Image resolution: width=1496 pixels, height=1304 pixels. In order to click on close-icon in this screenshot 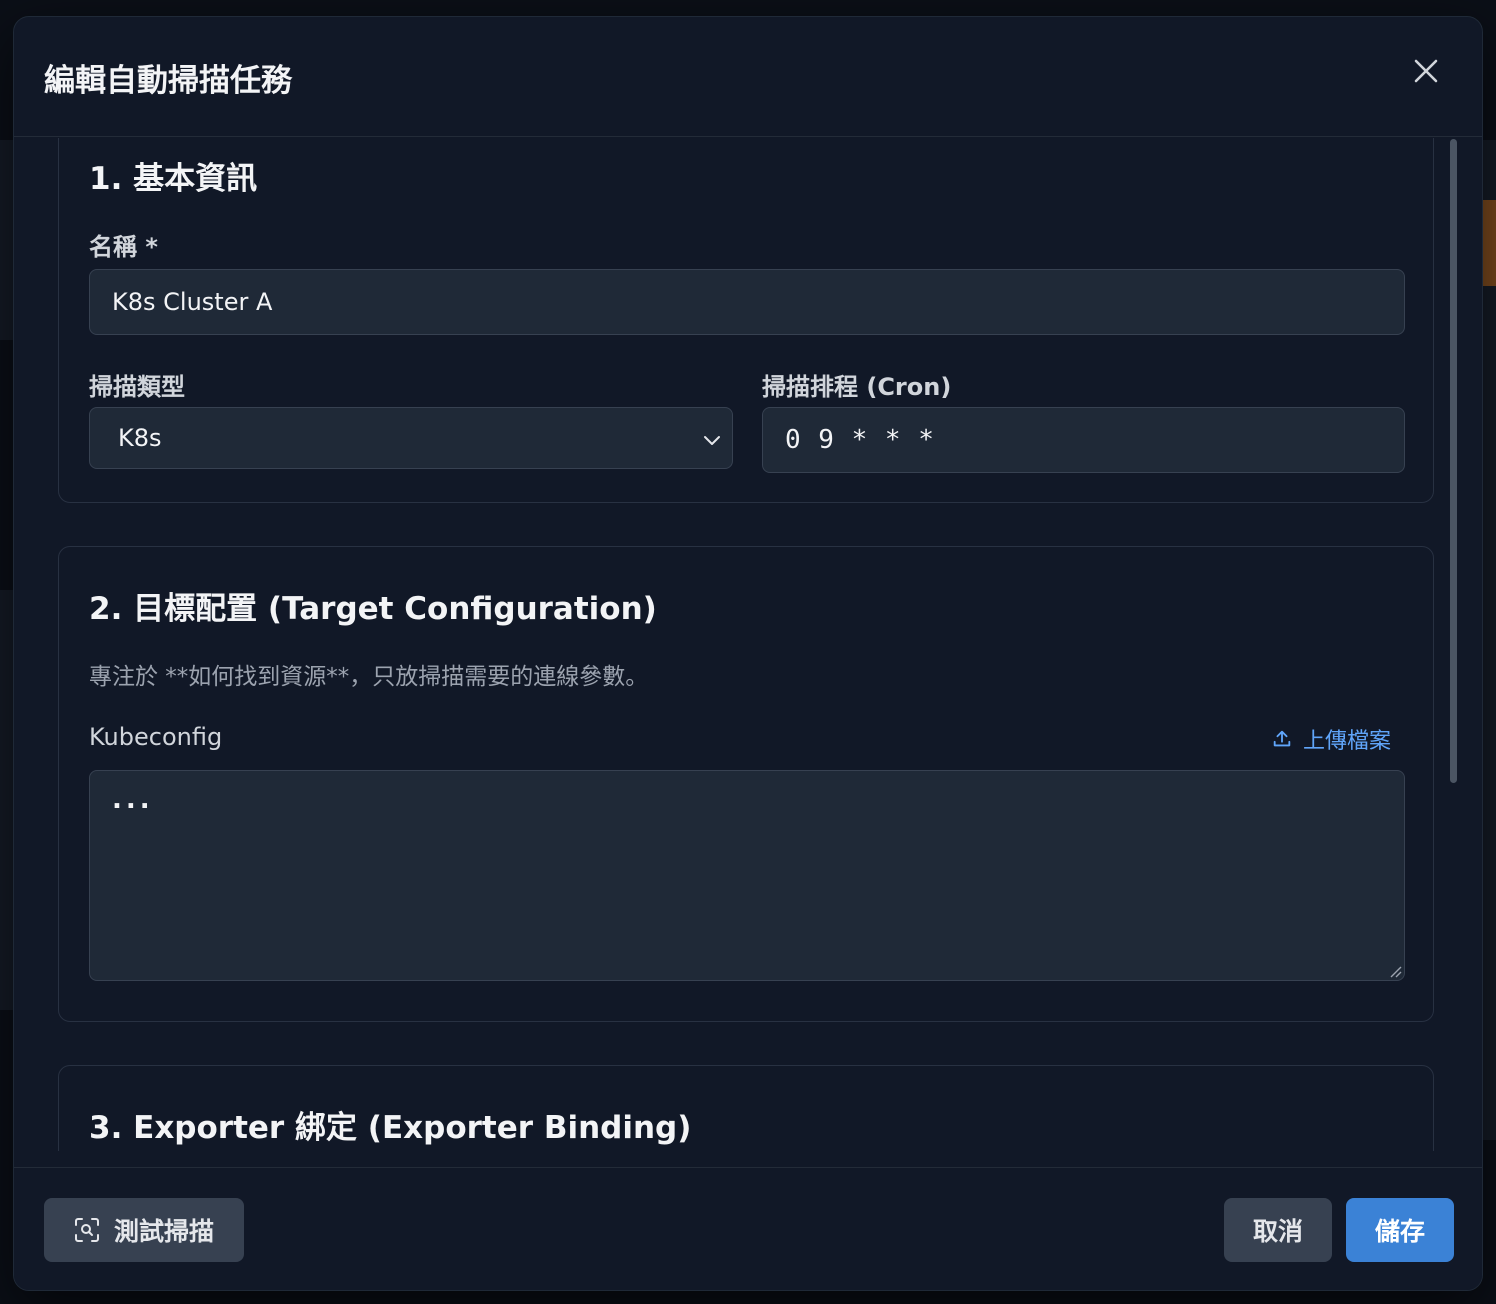, I will do `click(1426, 71)`.